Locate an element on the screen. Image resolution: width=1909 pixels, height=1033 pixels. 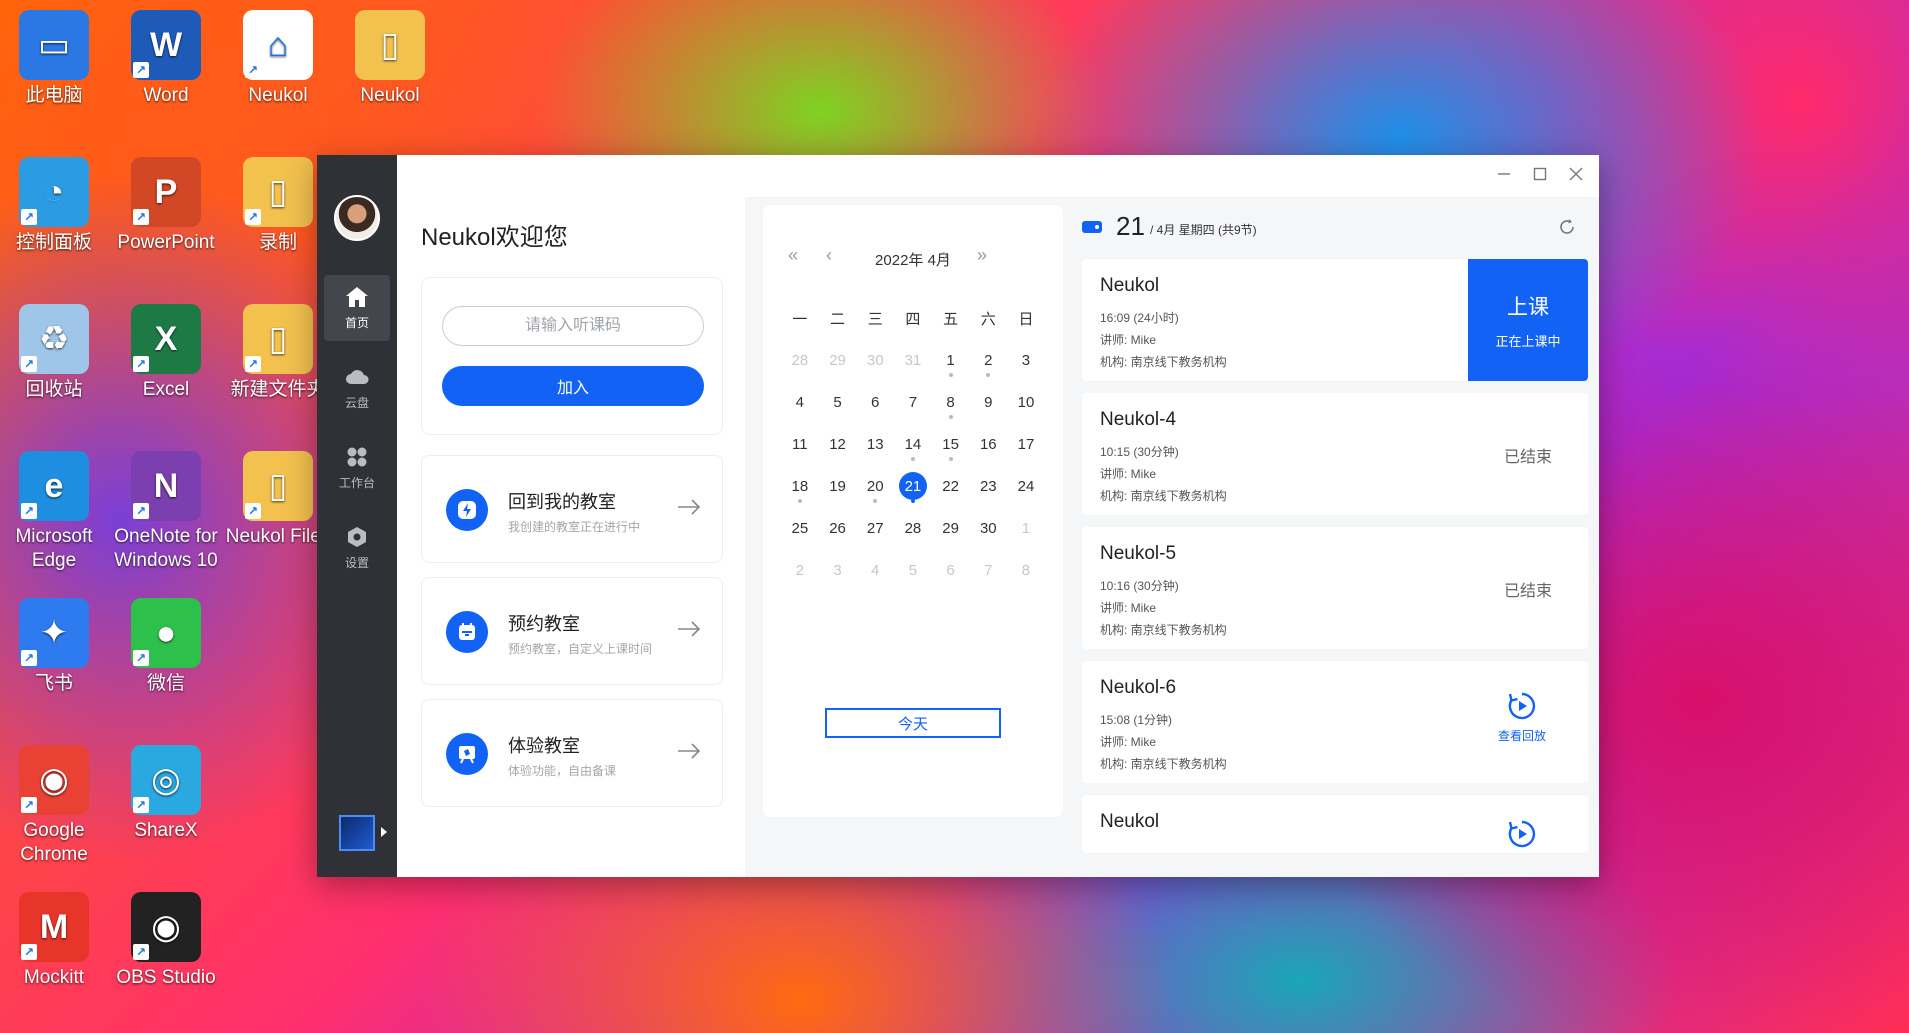
calendar-day: 23 is located at coordinates (988, 486).